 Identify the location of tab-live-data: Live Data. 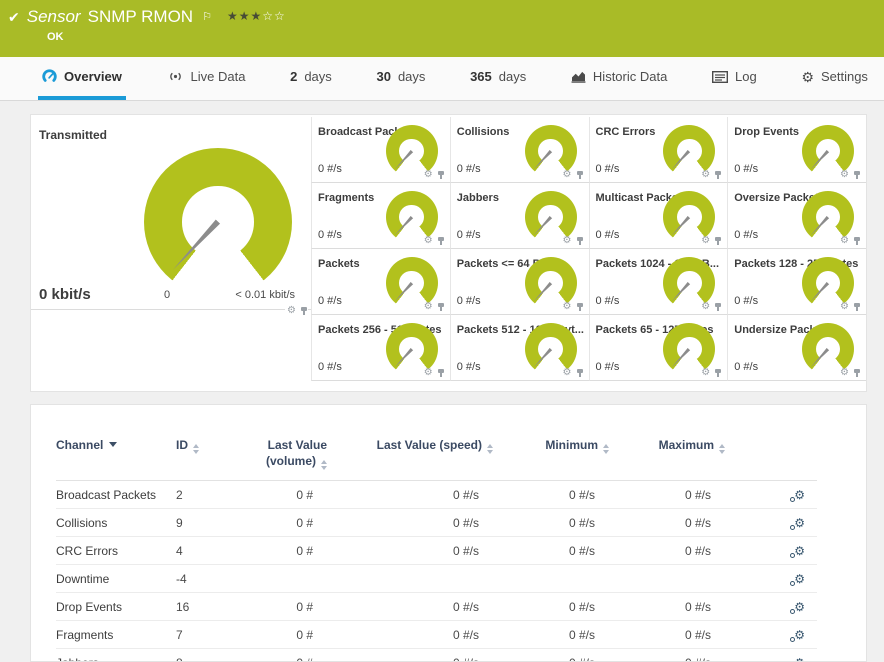
(206, 78).